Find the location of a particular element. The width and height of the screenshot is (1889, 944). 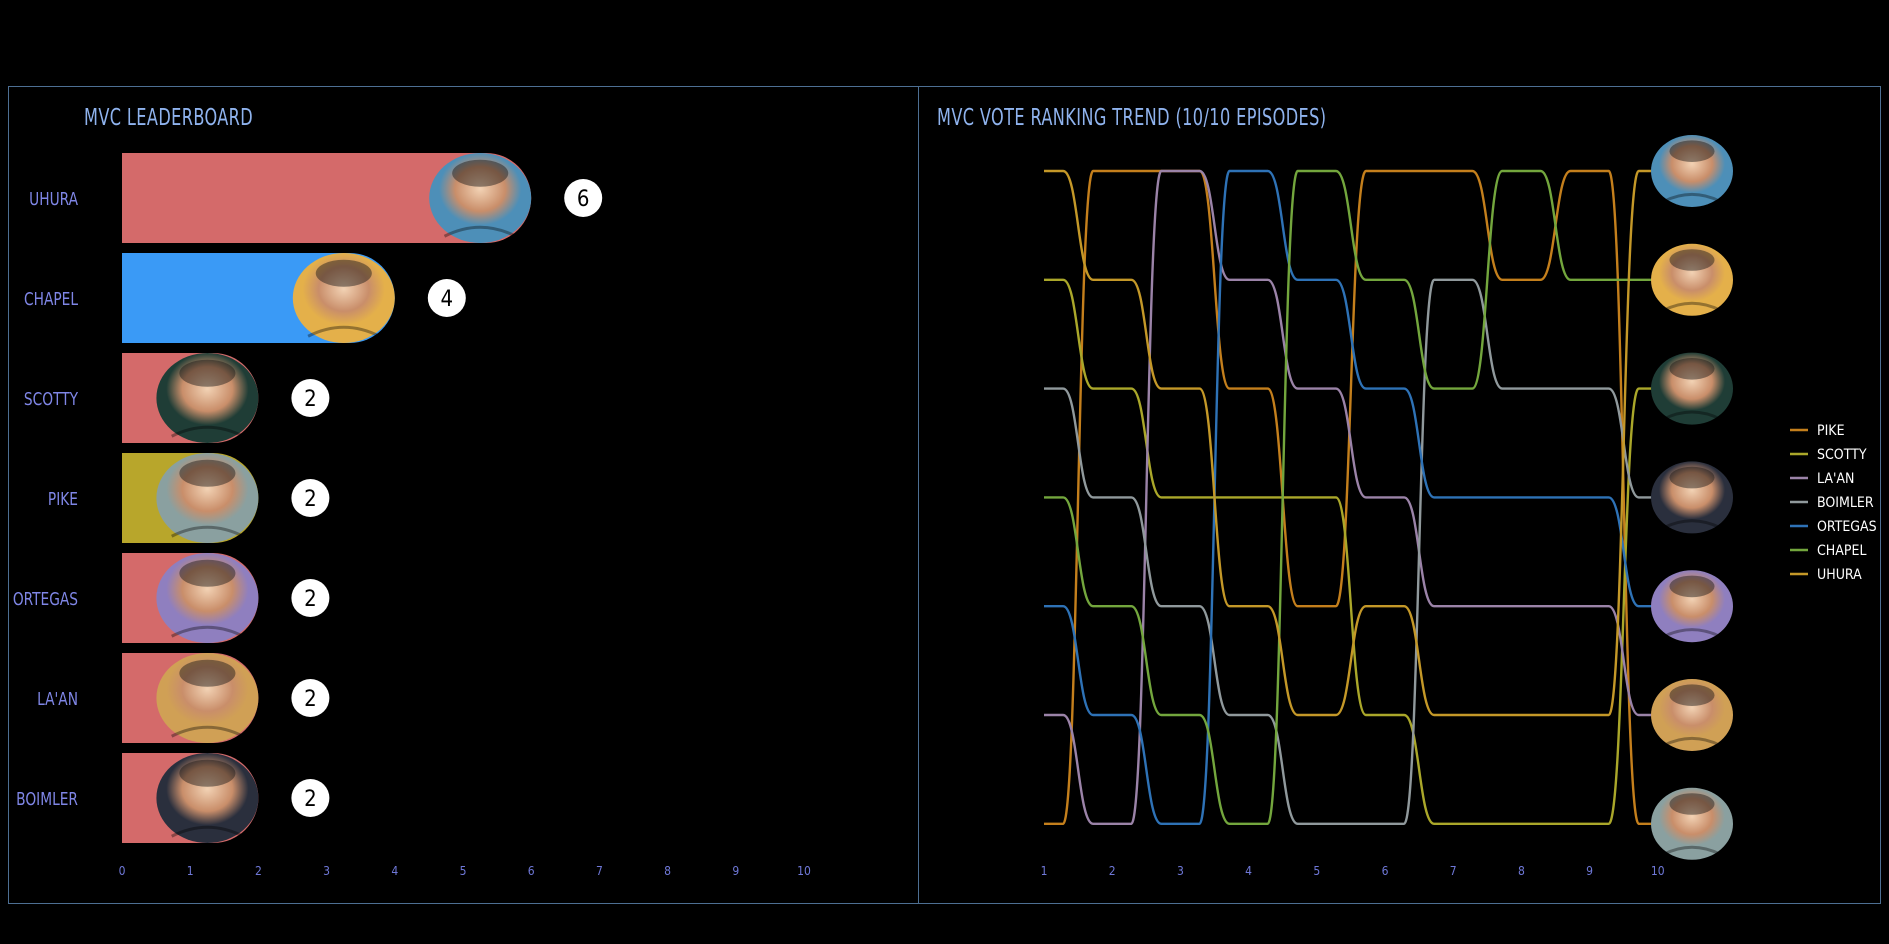

trend-x-tick-1: 1 is located at coordinates (1044, 871).